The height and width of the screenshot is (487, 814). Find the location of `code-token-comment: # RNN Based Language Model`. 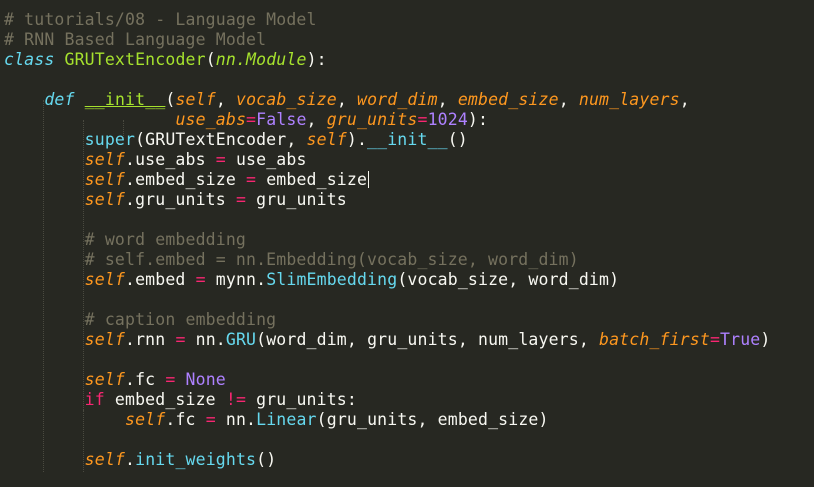

code-token-comment: # RNN Based Language Model is located at coordinates (135, 39).